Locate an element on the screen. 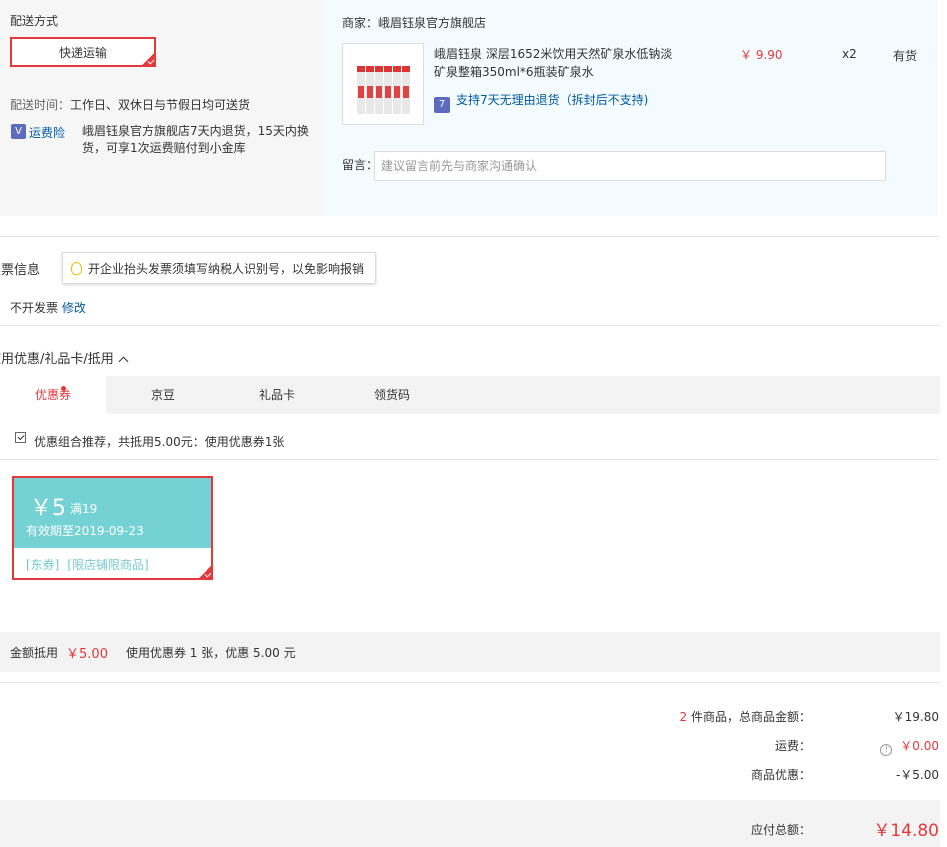  note-input is located at coordinates (630, 166).